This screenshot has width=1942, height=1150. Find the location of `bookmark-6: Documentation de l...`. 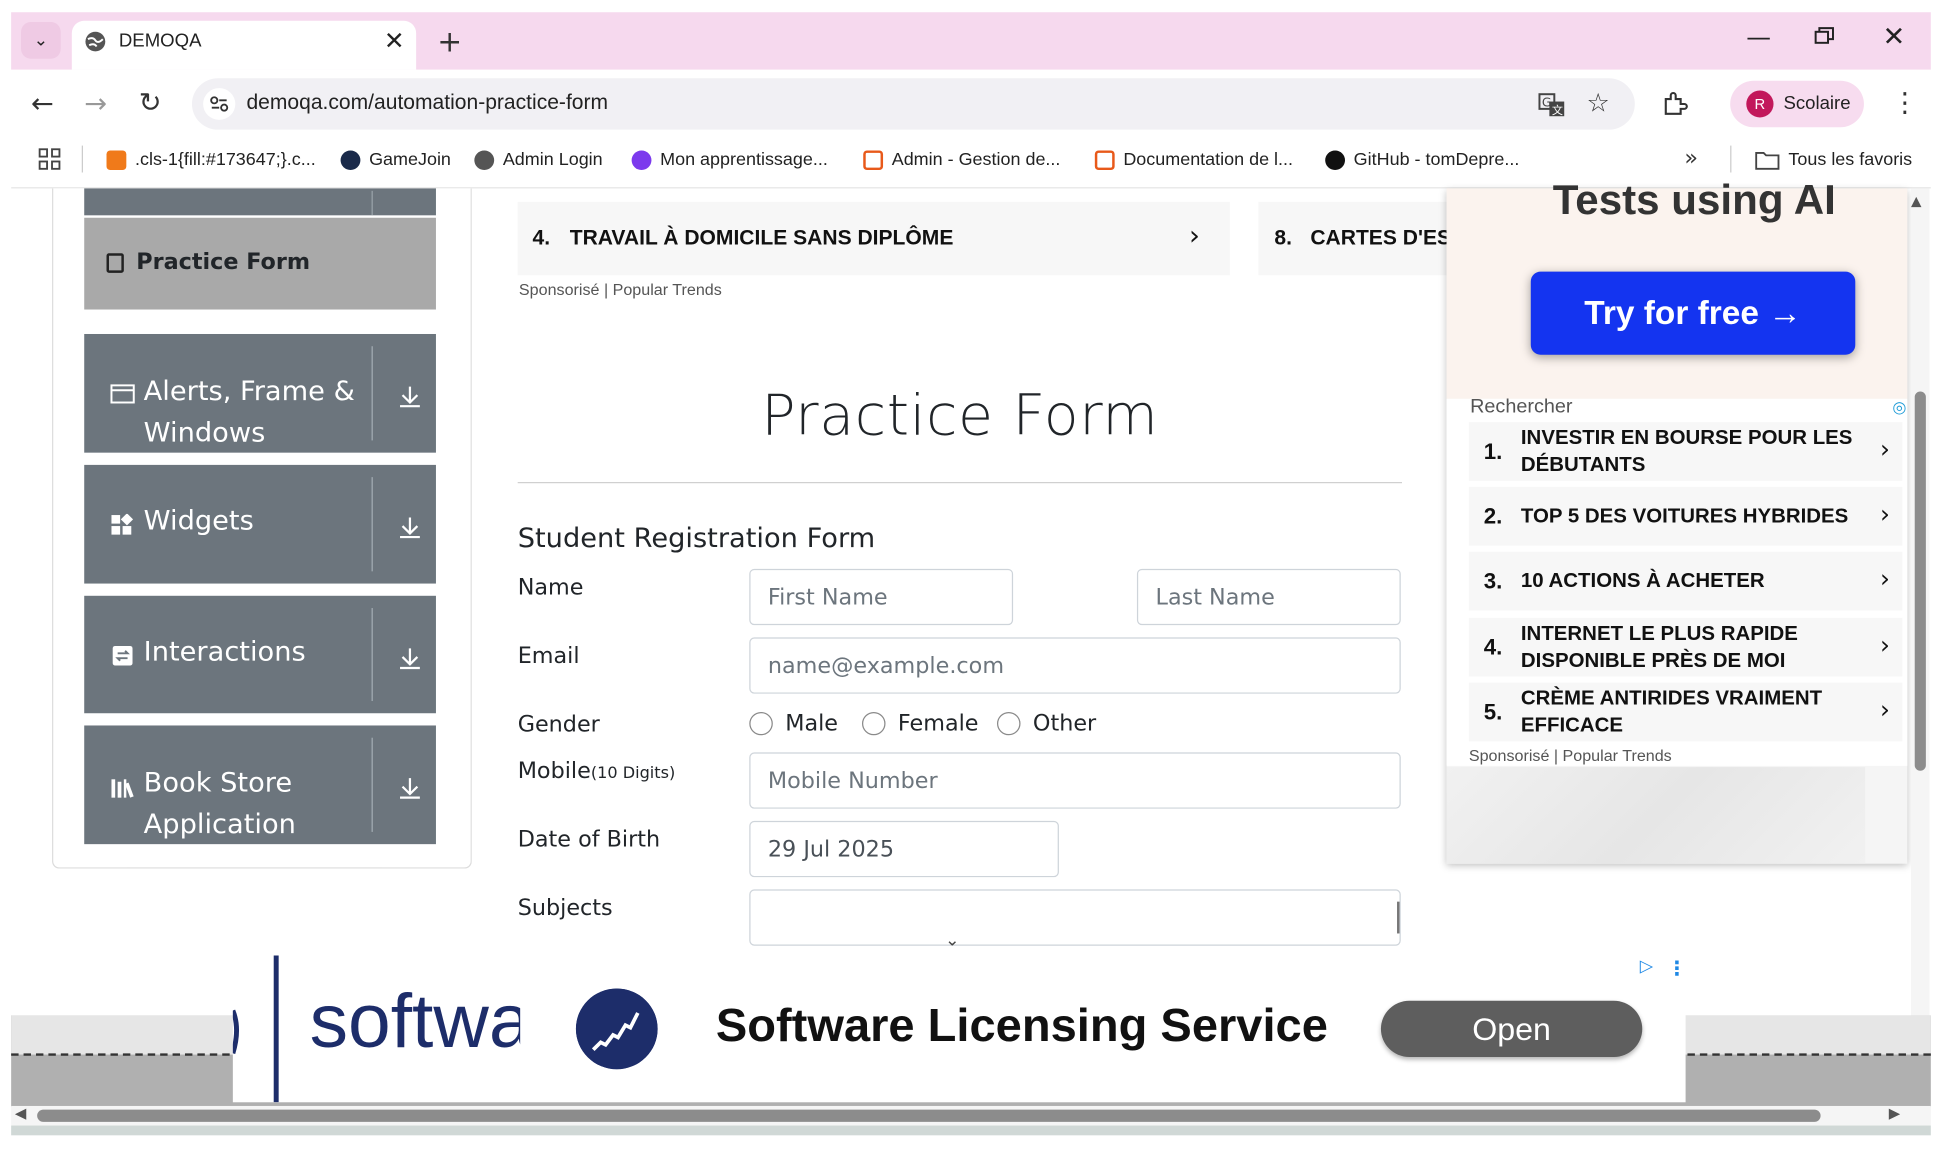

bookmark-6: Documentation de l... is located at coordinates (1193, 160).